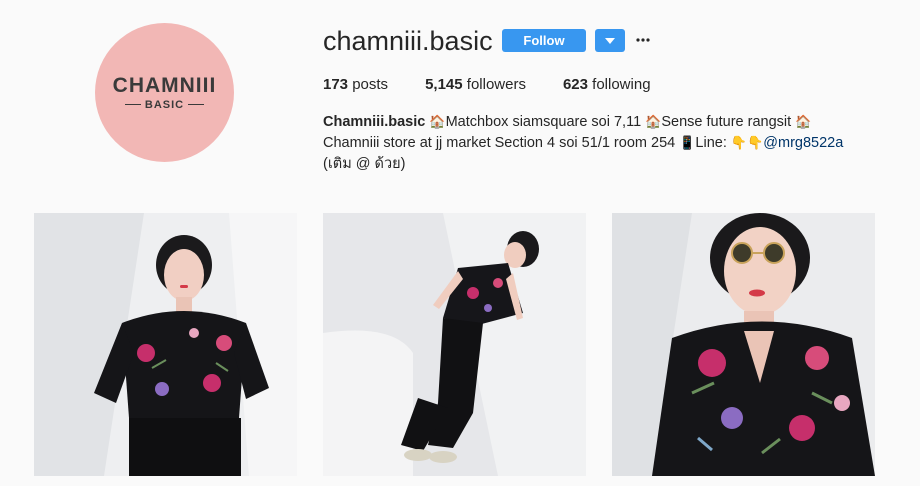 Image resolution: width=920 pixels, height=486 pixels. I want to click on avatar-logo-text: CHAMNIII, so click(164, 85).